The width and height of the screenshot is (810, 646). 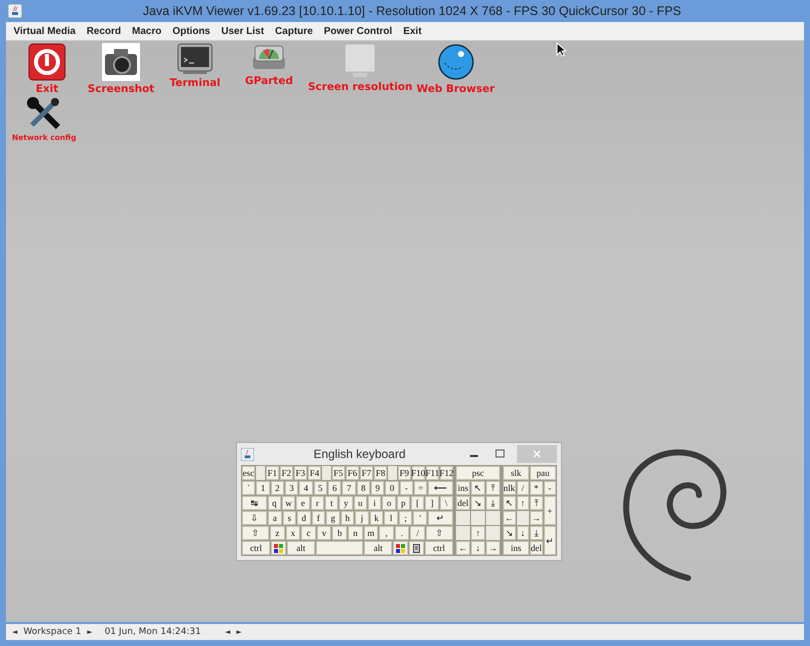 I want to click on keyboard-key: 8, so click(x=363, y=488).